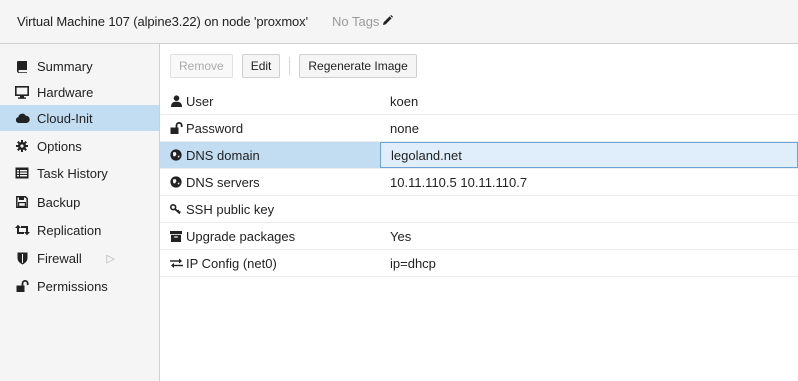  Describe the element at coordinates (22, 230) in the screenshot. I see `retweet-icon` at that location.